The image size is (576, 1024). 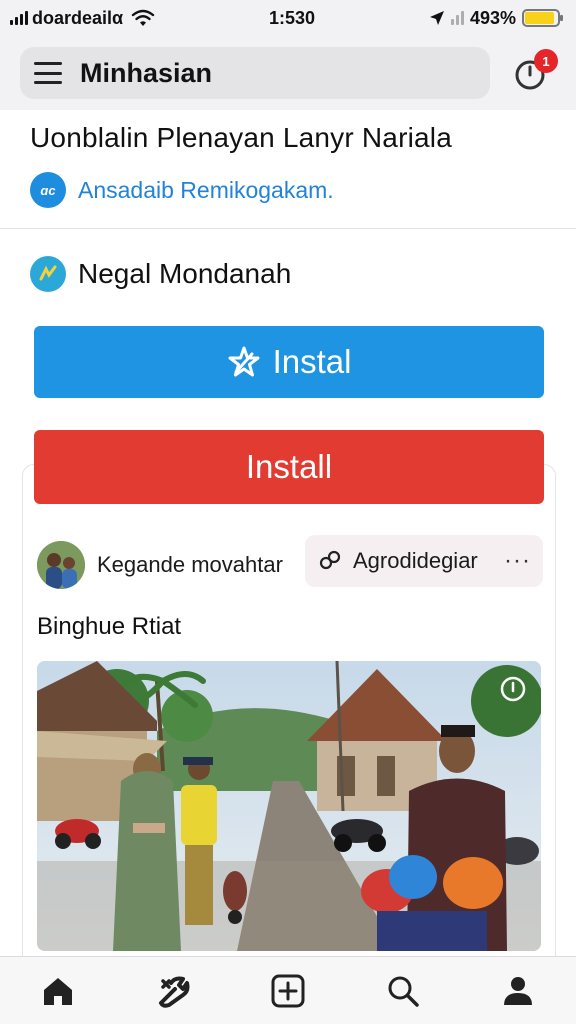 I want to click on developer-row: ɑc Ansadaib Remikogakam., so click(x=182, y=190).